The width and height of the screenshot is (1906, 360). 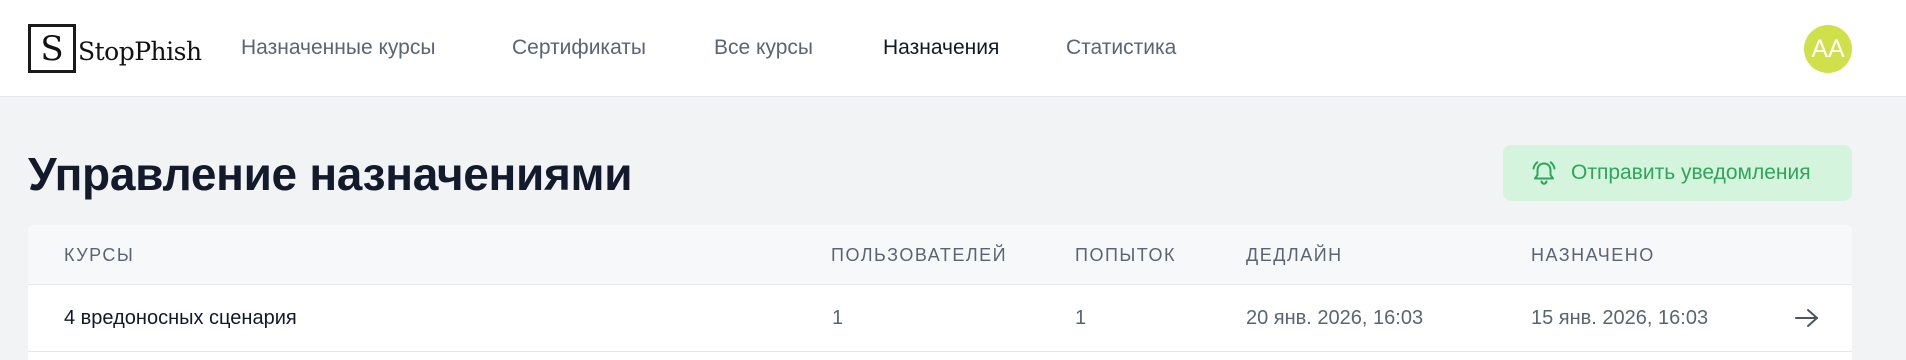 I want to click on user-avatar: AA, so click(x=1828, y=49).